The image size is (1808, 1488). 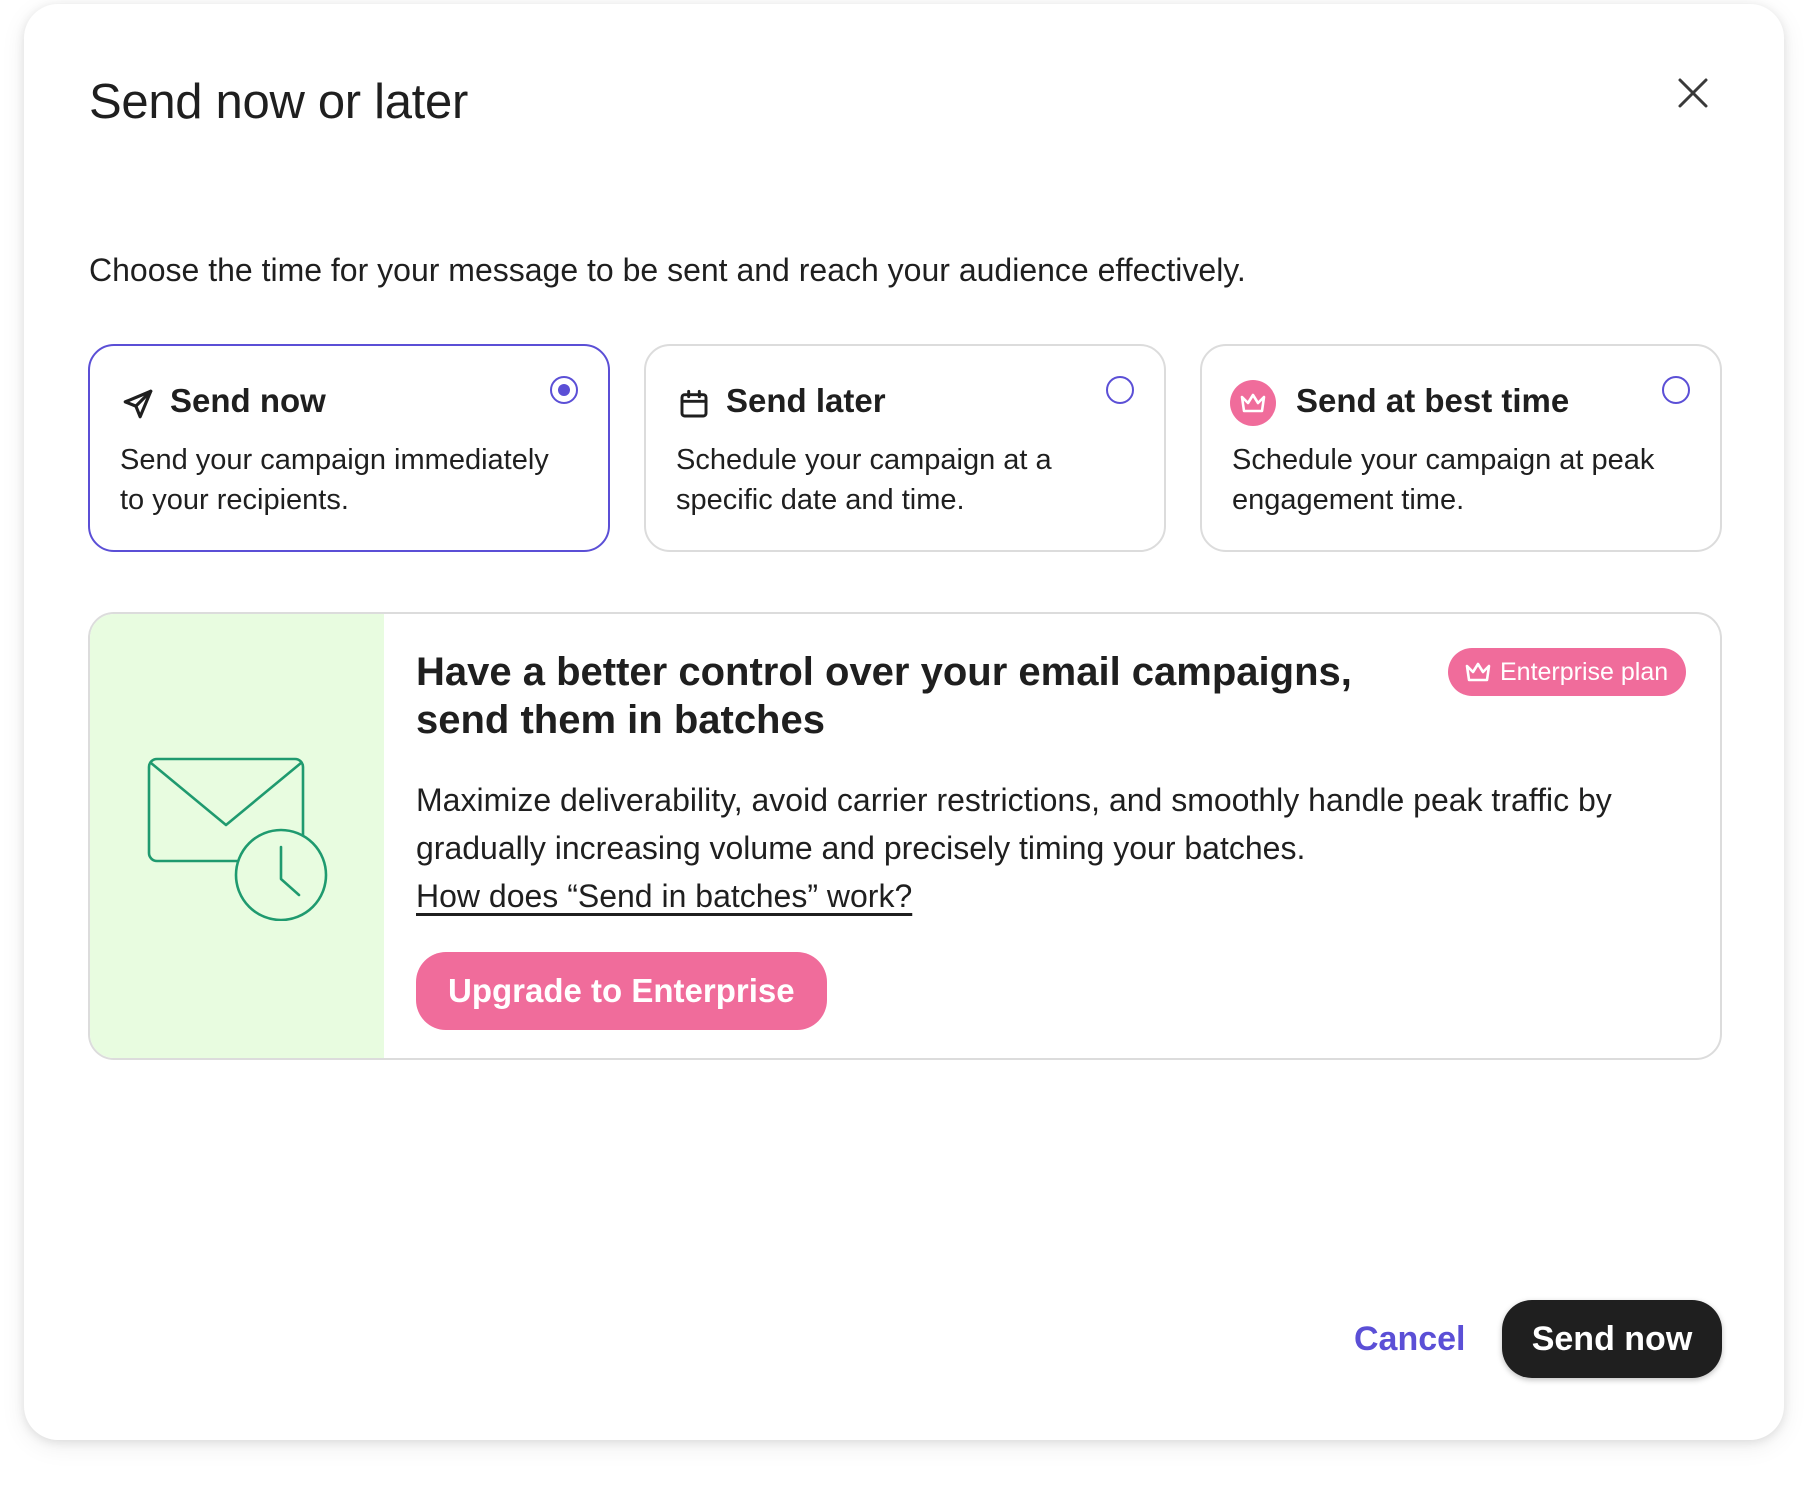 What do you see at coordinates (806, 400) in the screenshot?
I see `option-title: Send later` at bounding box center [806, 400].